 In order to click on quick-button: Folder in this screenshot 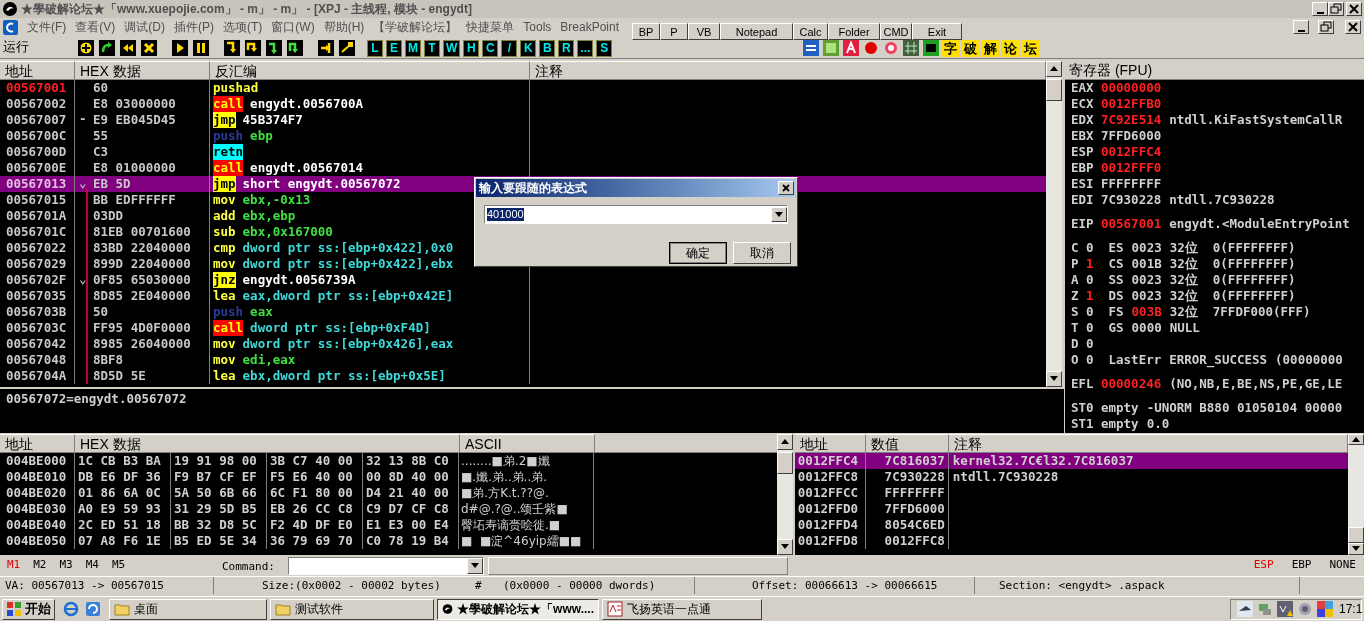, I will do `click(854, 31)`.